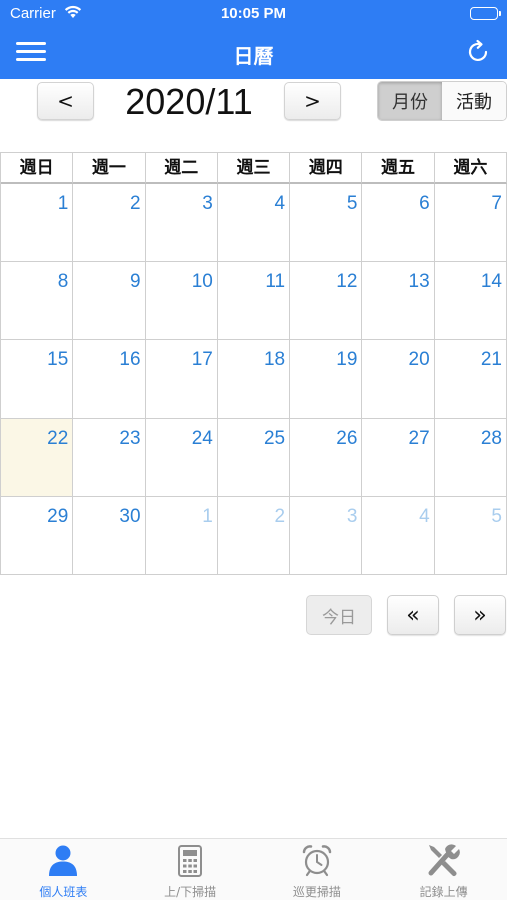  Describe the element at coordinates (63, 892) in the screenshot. I see `tab-label: 個人班表` at that location.